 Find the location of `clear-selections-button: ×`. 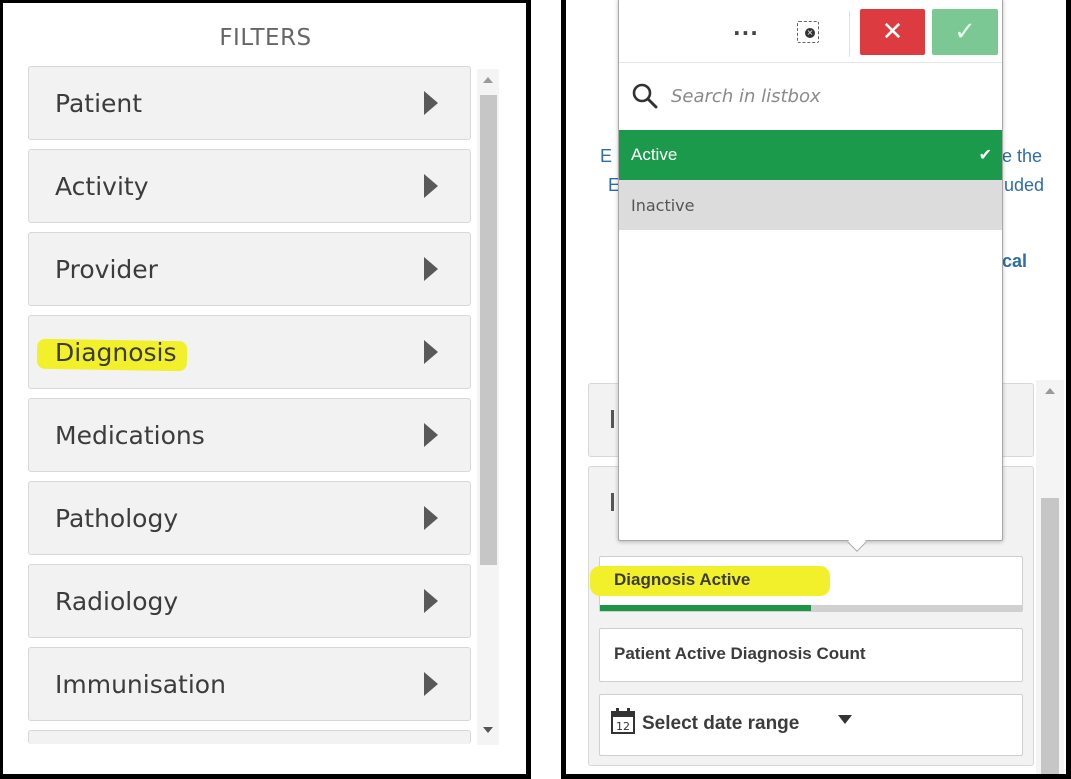

clear-selections-button: × is located at coordinates (808, 32).